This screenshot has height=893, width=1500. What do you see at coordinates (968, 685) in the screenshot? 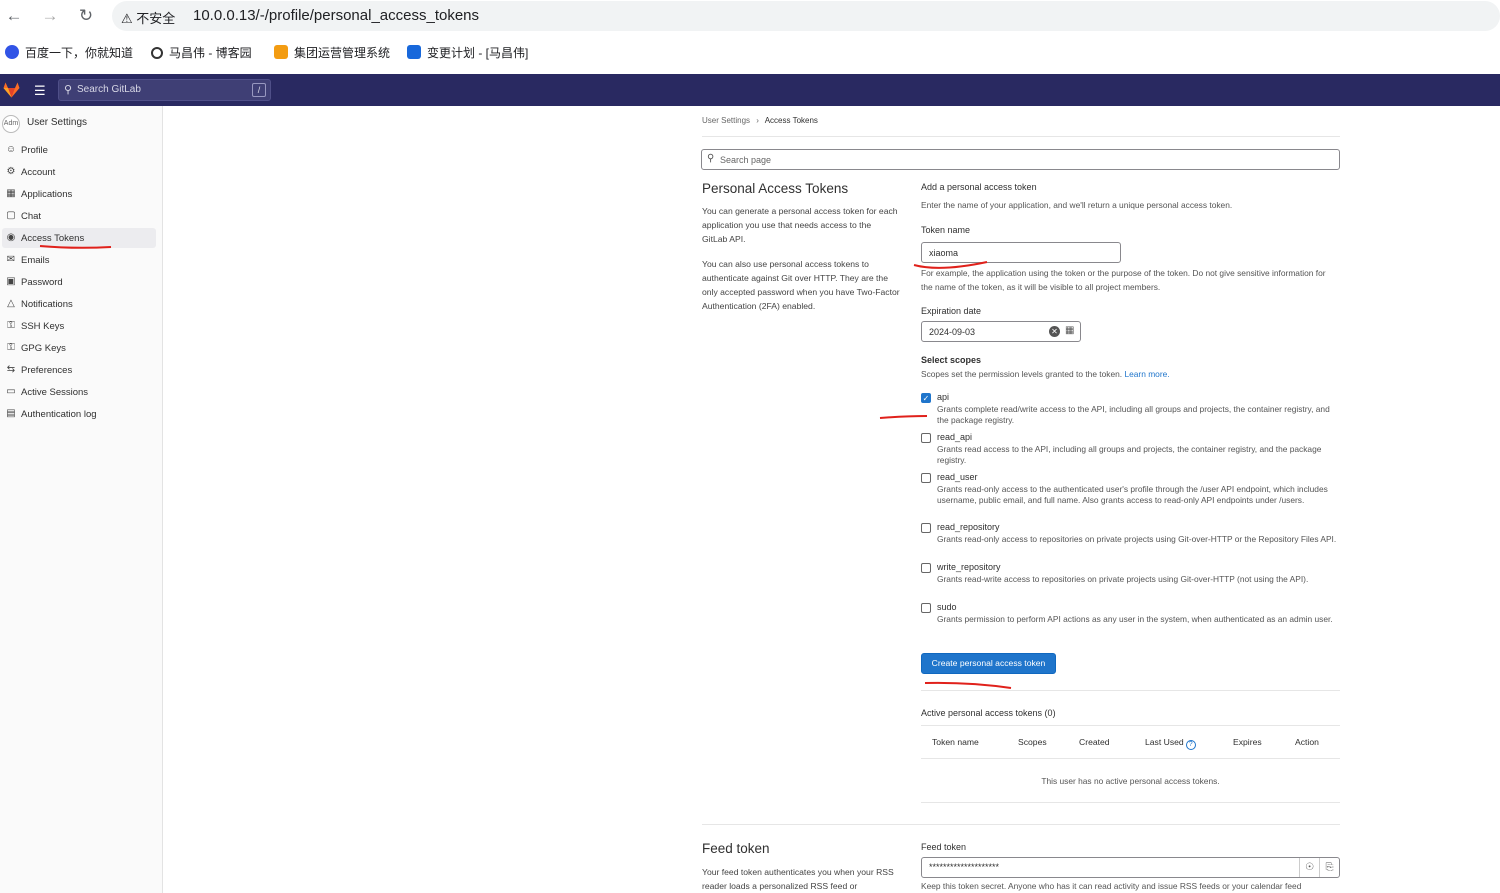
I see `annotation-underline-create` at bounding box center [968, 685].